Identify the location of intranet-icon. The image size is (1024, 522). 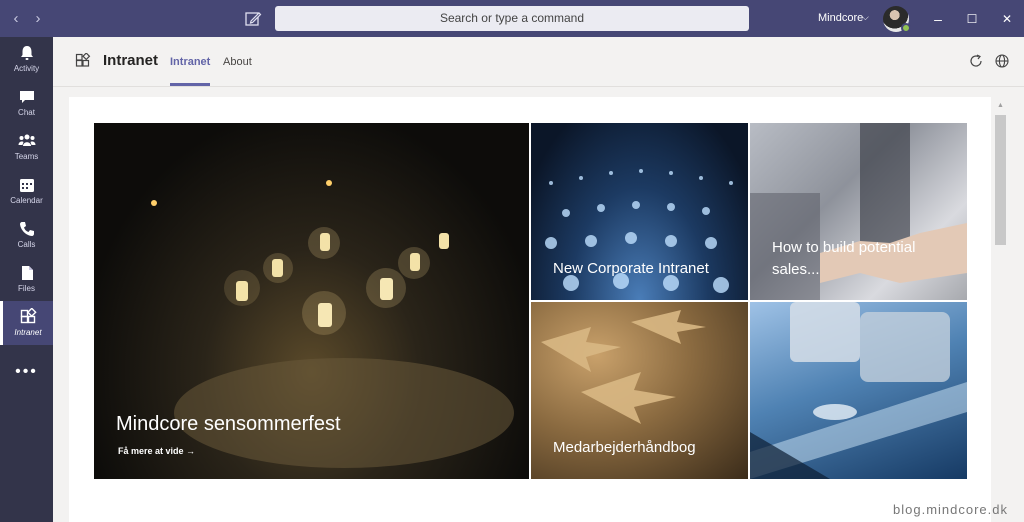
(28, 316).